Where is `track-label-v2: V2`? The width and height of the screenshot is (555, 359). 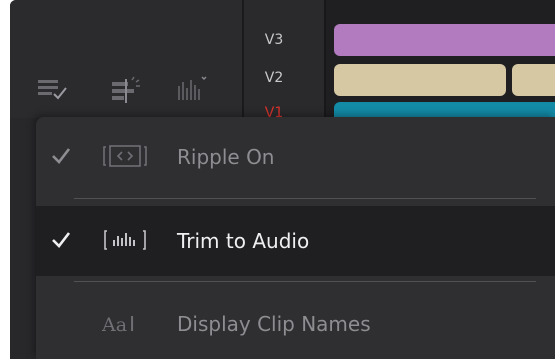
track-label-v2: V2 is located at coordinates (274, 78).